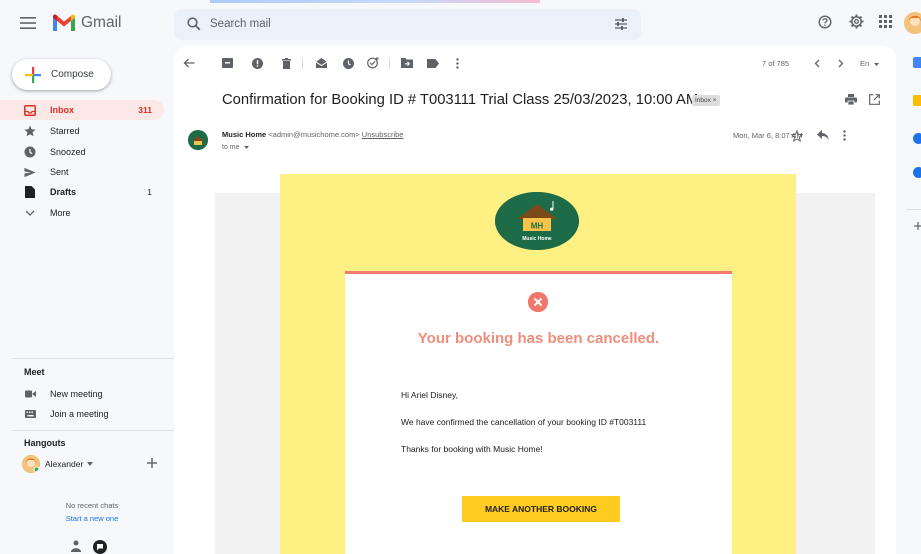  I want to click on gmail-logo: Gmail, so click(86, 23).